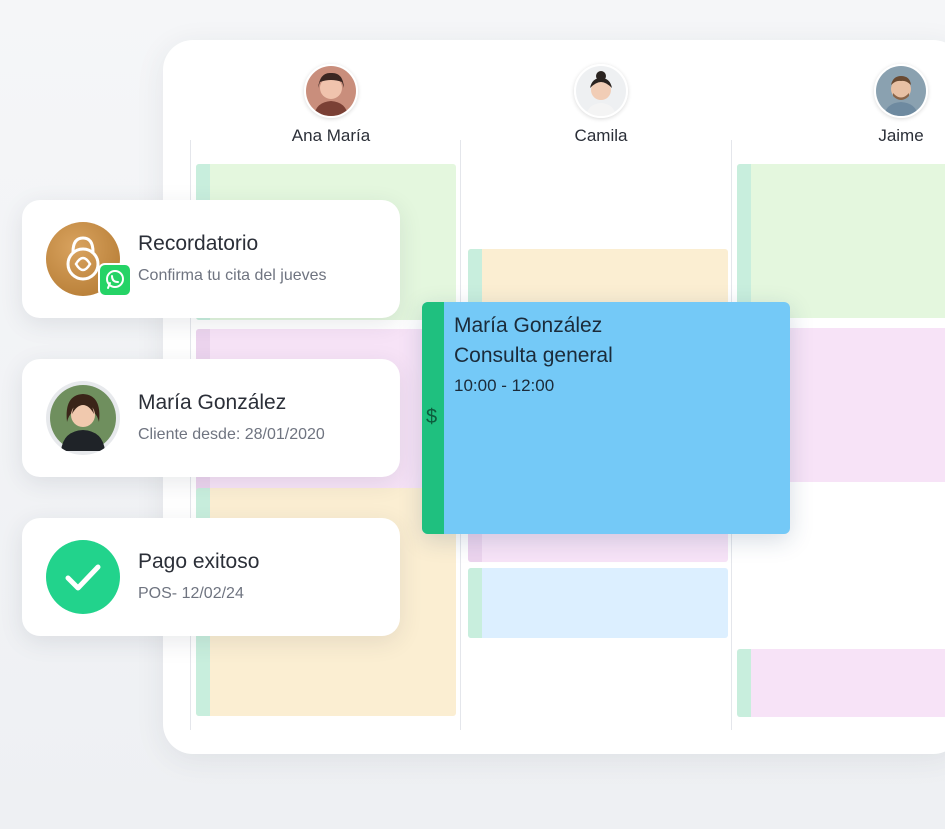 The image size is (945, 829). Describe the element at coordinates (198, 243) in the screenshot. I see `notification-title: Recordatorio` at that location.